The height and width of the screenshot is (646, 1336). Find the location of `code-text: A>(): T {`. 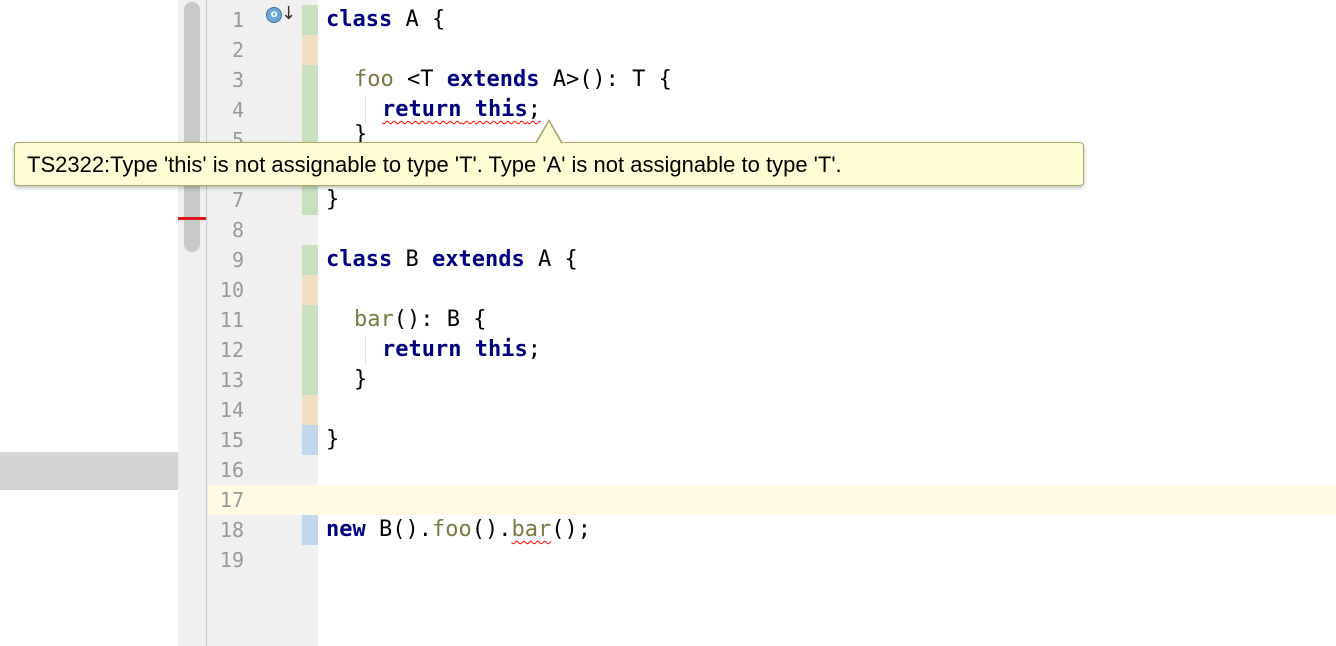

code-text: A>(): T { is located at coordinates (605, 79).